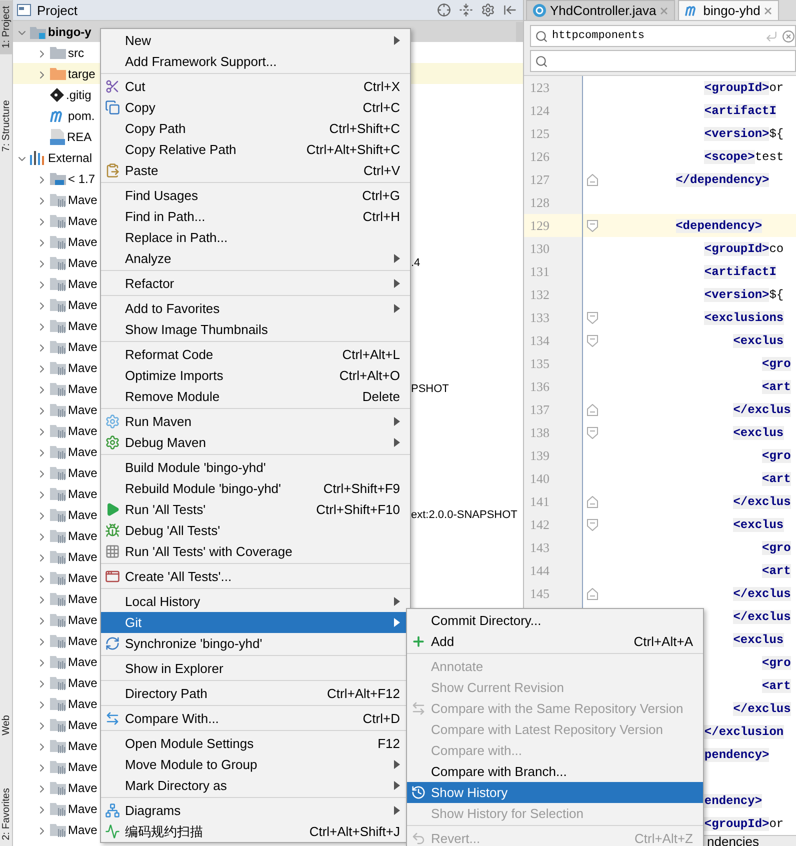 Image resolution: width=796 pixels, height=846 pixels. I want to click on line-number: 142, so click(540, 524).